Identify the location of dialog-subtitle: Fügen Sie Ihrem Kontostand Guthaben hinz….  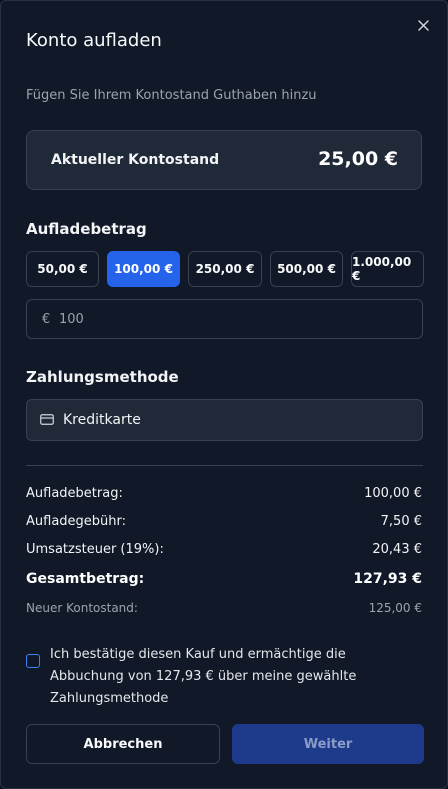
(171, 95).